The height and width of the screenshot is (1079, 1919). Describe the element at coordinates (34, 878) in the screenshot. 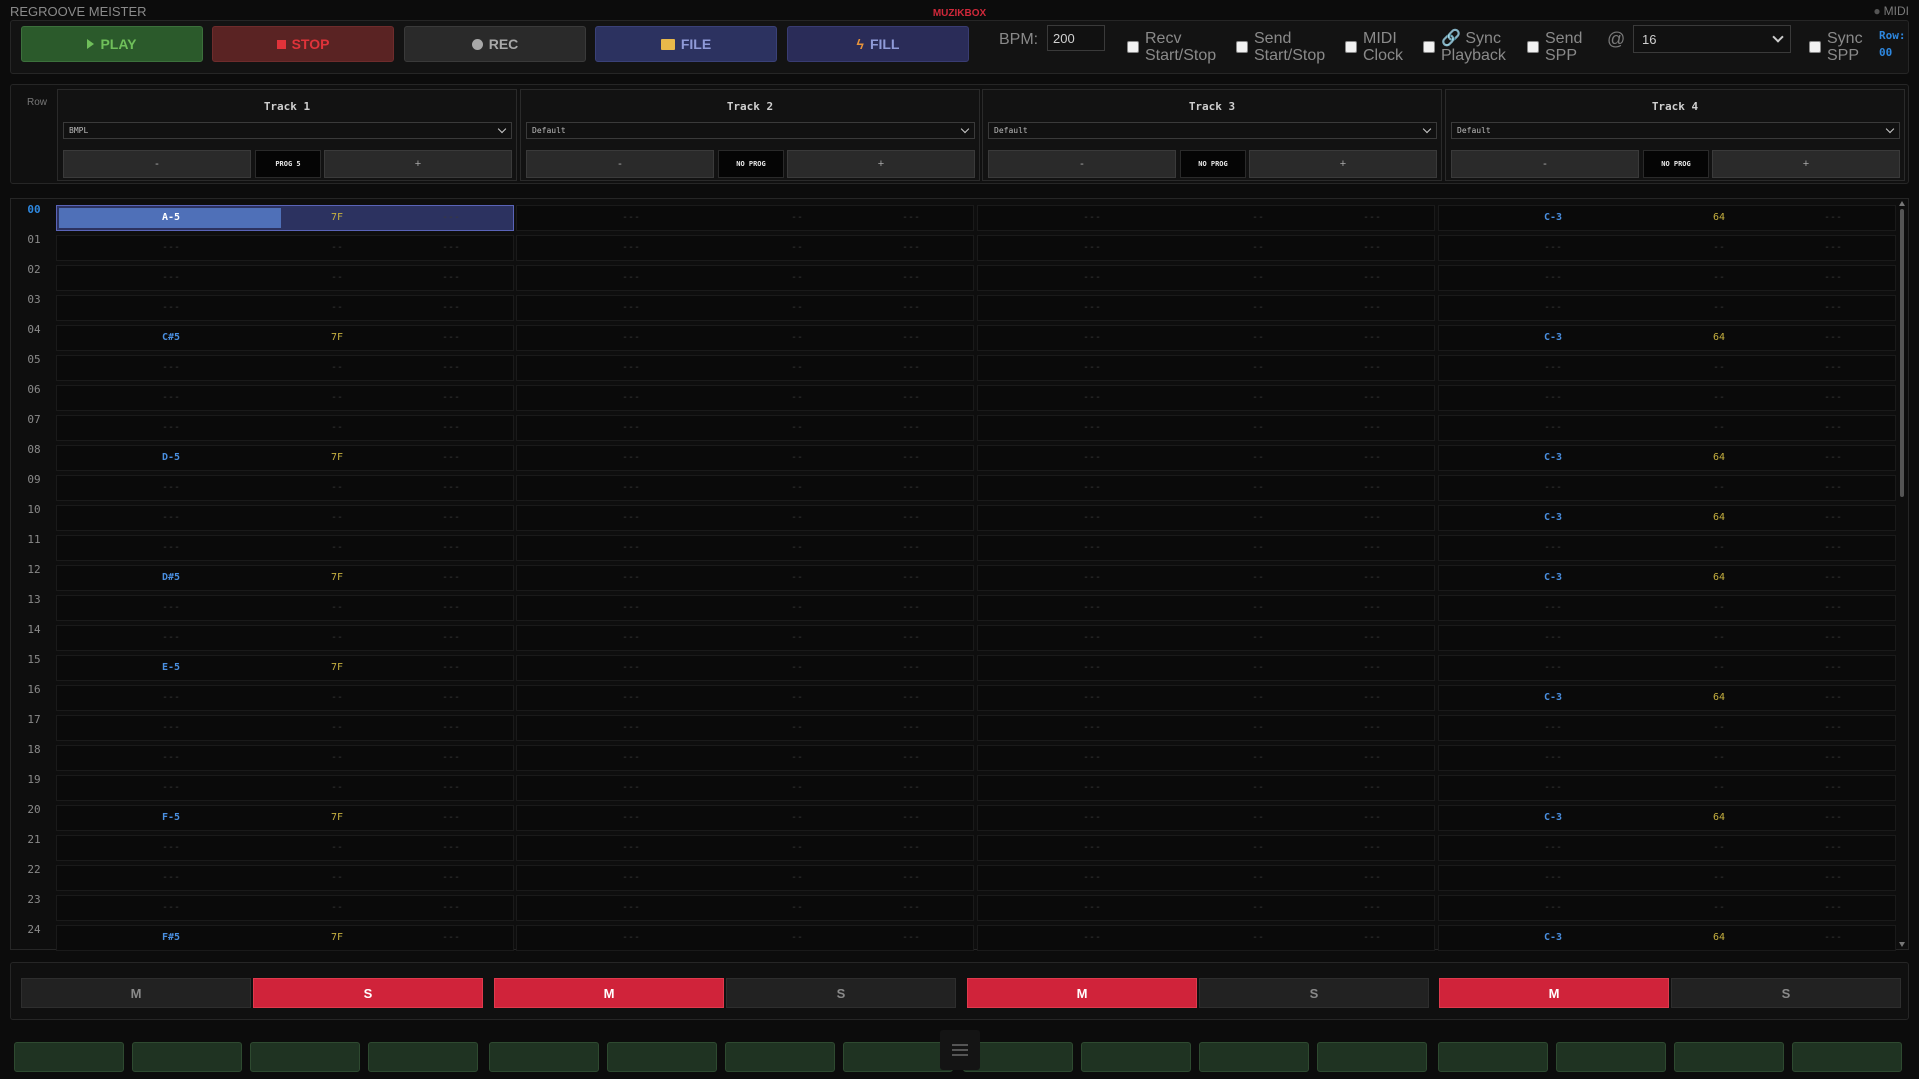

I see `row-number: 22` at that location.